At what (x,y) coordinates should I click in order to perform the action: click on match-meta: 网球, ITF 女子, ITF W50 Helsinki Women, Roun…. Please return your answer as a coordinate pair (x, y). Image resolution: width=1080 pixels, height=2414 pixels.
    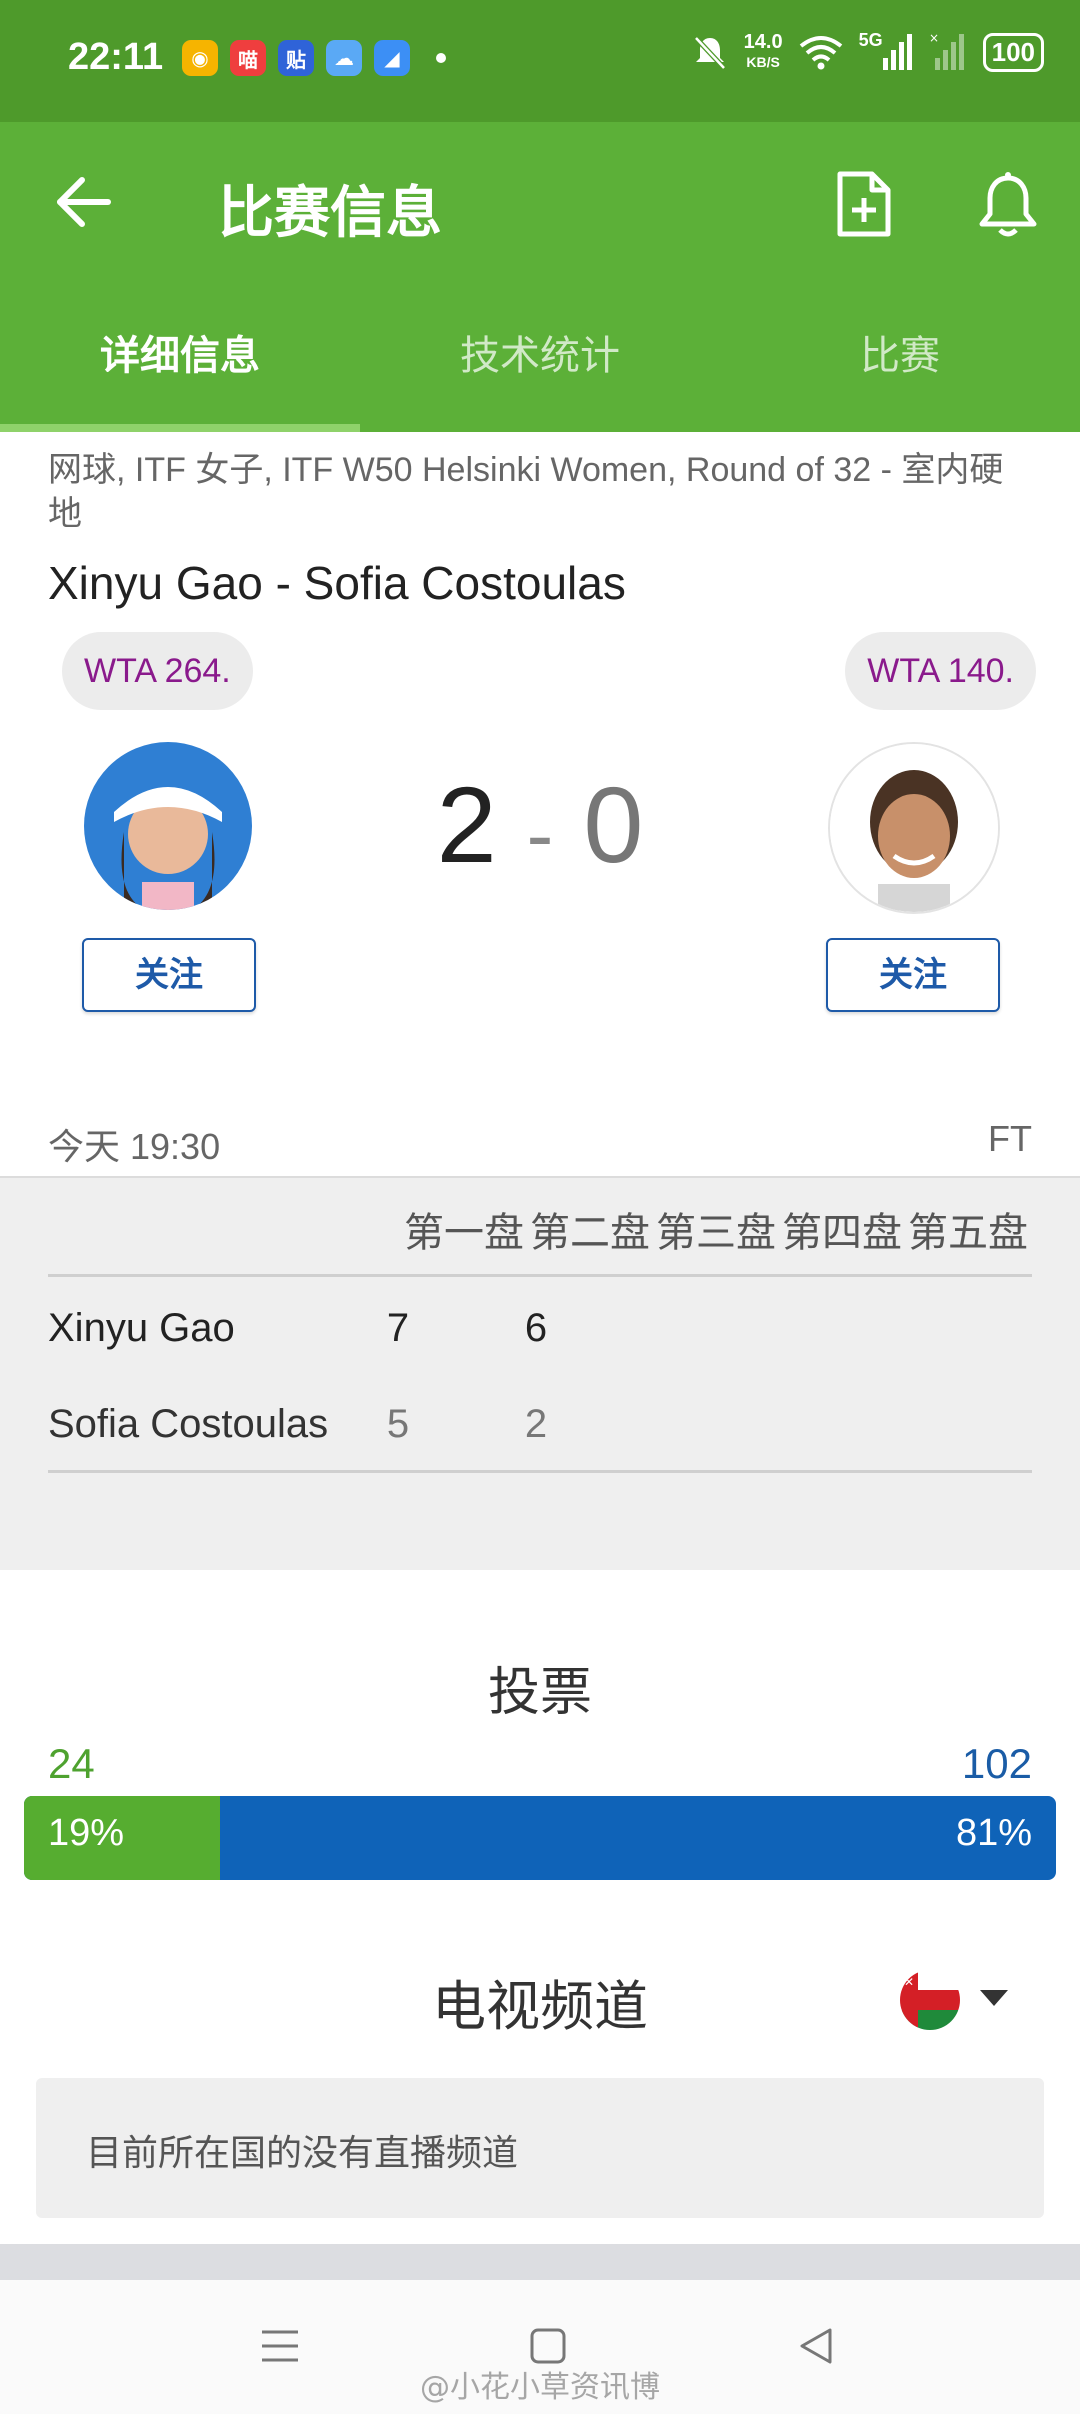
    Looking at the image, I should click on (526, 492).